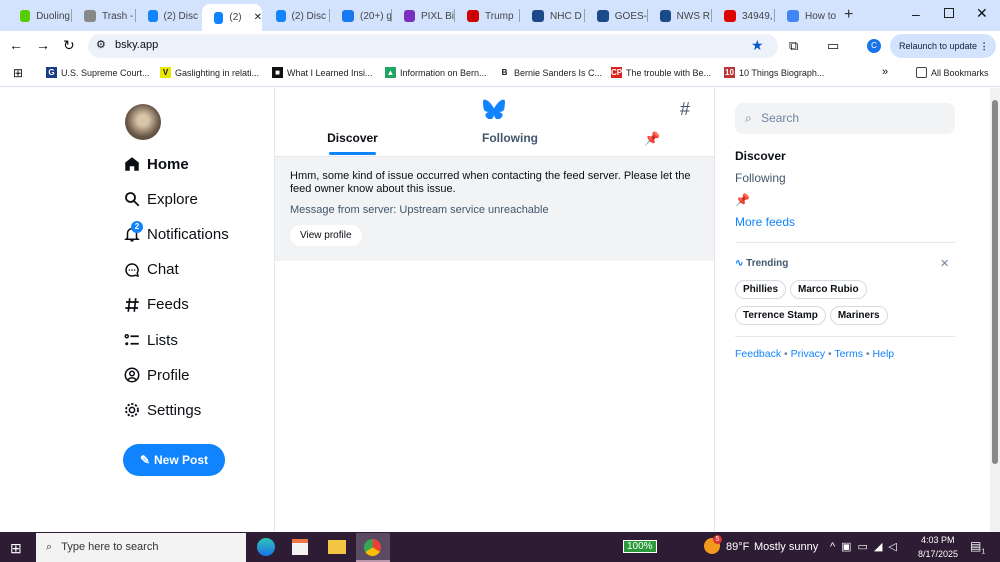 The height and width of the screenshot is (562, 1000). I want to click on forward-button: →, so click(43, 45).